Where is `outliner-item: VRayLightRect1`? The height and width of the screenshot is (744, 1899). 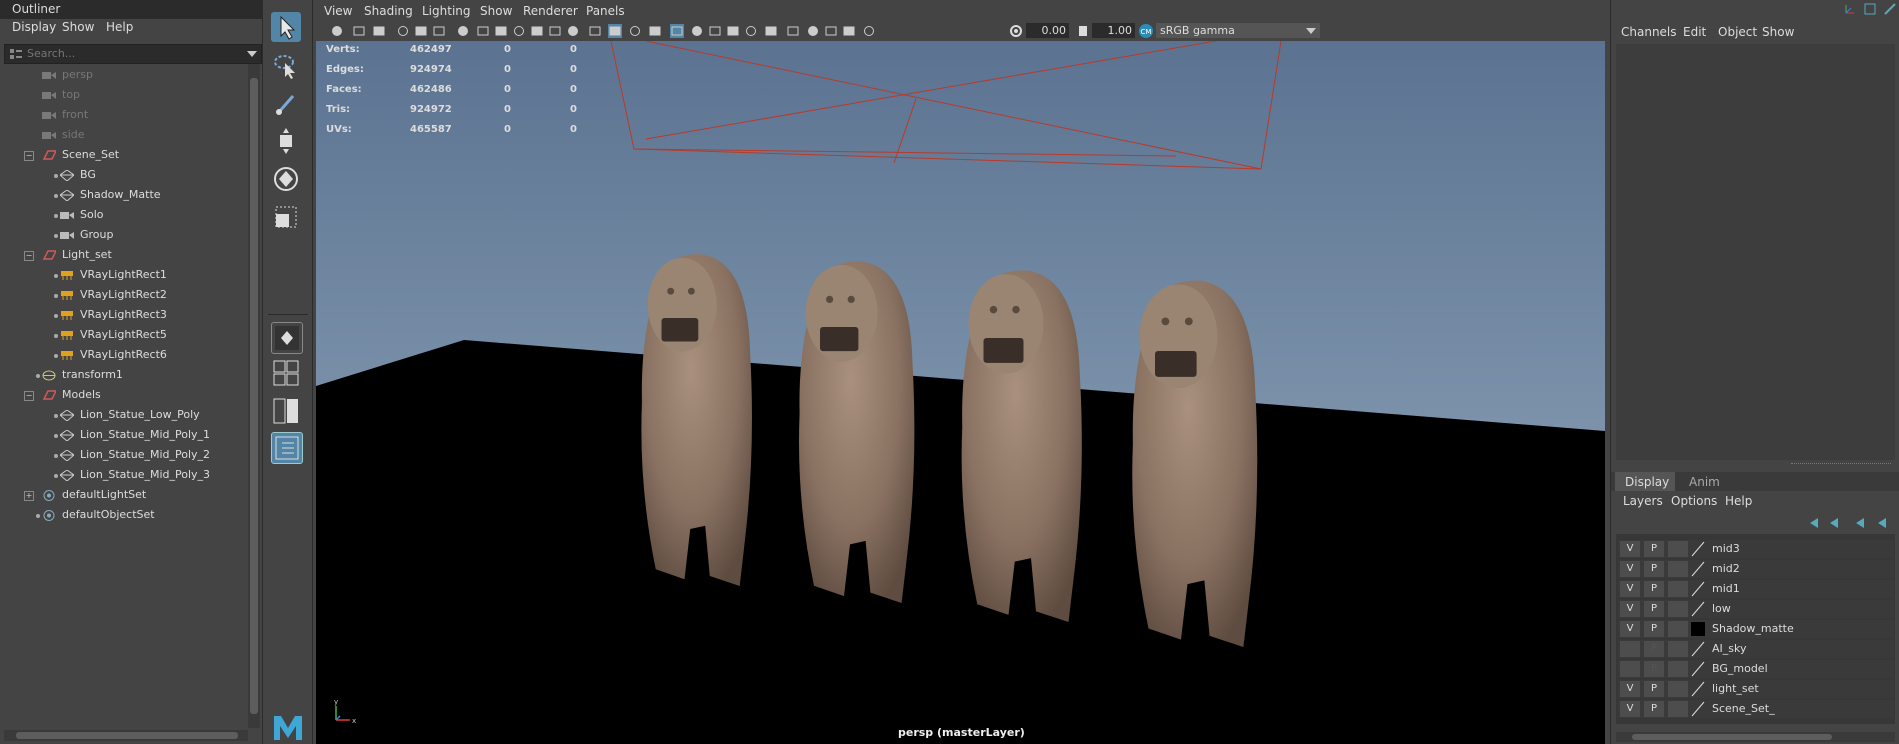 outliner-item: VRayLightRect1 is located at coordinates (113, 277).